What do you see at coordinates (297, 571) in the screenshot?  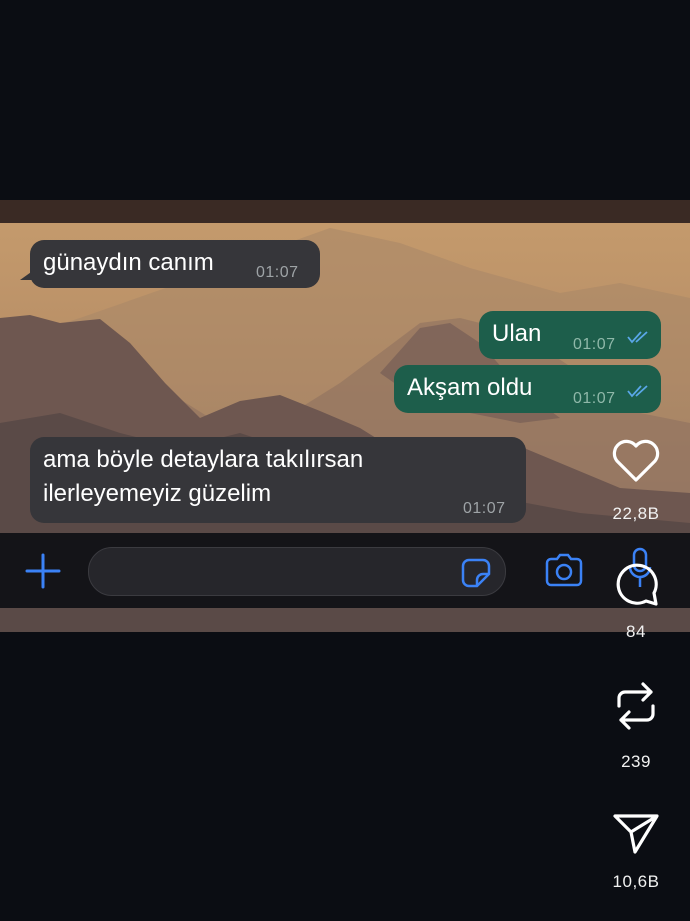 I see `message-input` at bounding box center [297, 571].